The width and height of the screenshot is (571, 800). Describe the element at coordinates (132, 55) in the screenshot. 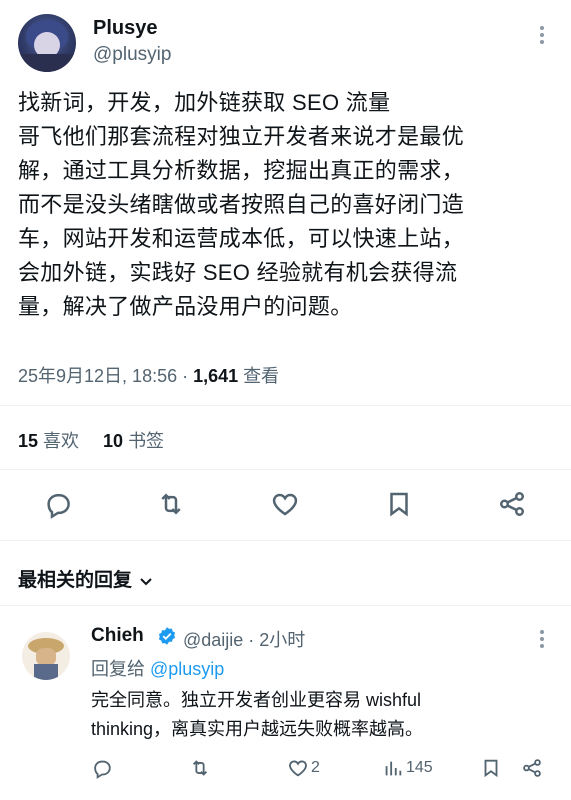

I see `author-handle: @plusyip` at that location.